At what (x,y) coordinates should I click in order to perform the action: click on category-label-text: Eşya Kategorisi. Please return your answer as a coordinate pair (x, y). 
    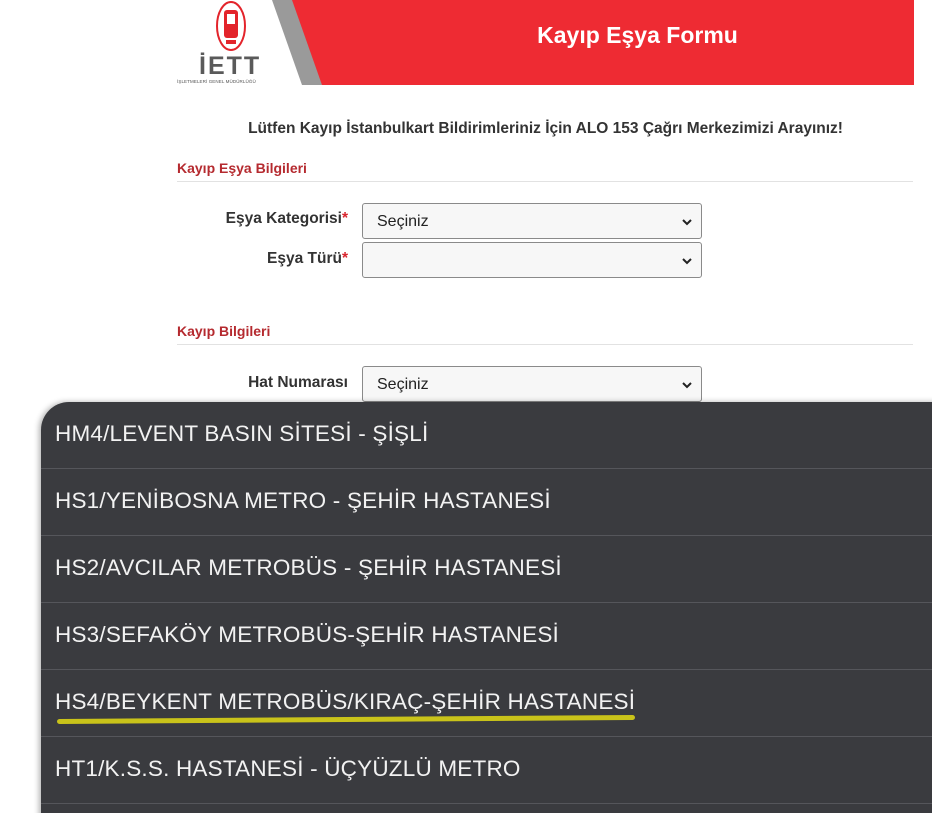
    Looking at the image, I should click on (283, 218).